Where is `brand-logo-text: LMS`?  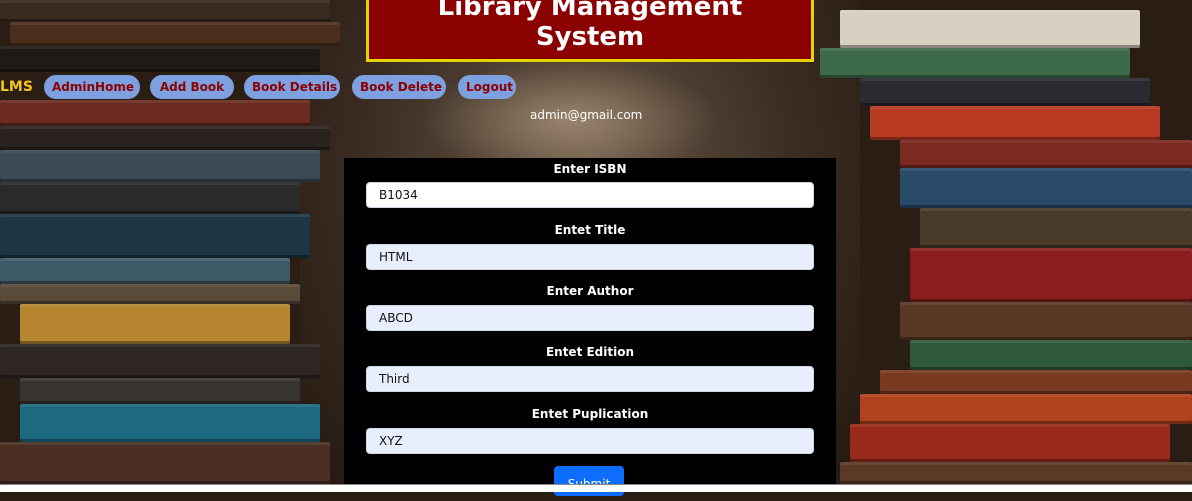
brand-logo-text: LMS is located at coordinates (16, 87).